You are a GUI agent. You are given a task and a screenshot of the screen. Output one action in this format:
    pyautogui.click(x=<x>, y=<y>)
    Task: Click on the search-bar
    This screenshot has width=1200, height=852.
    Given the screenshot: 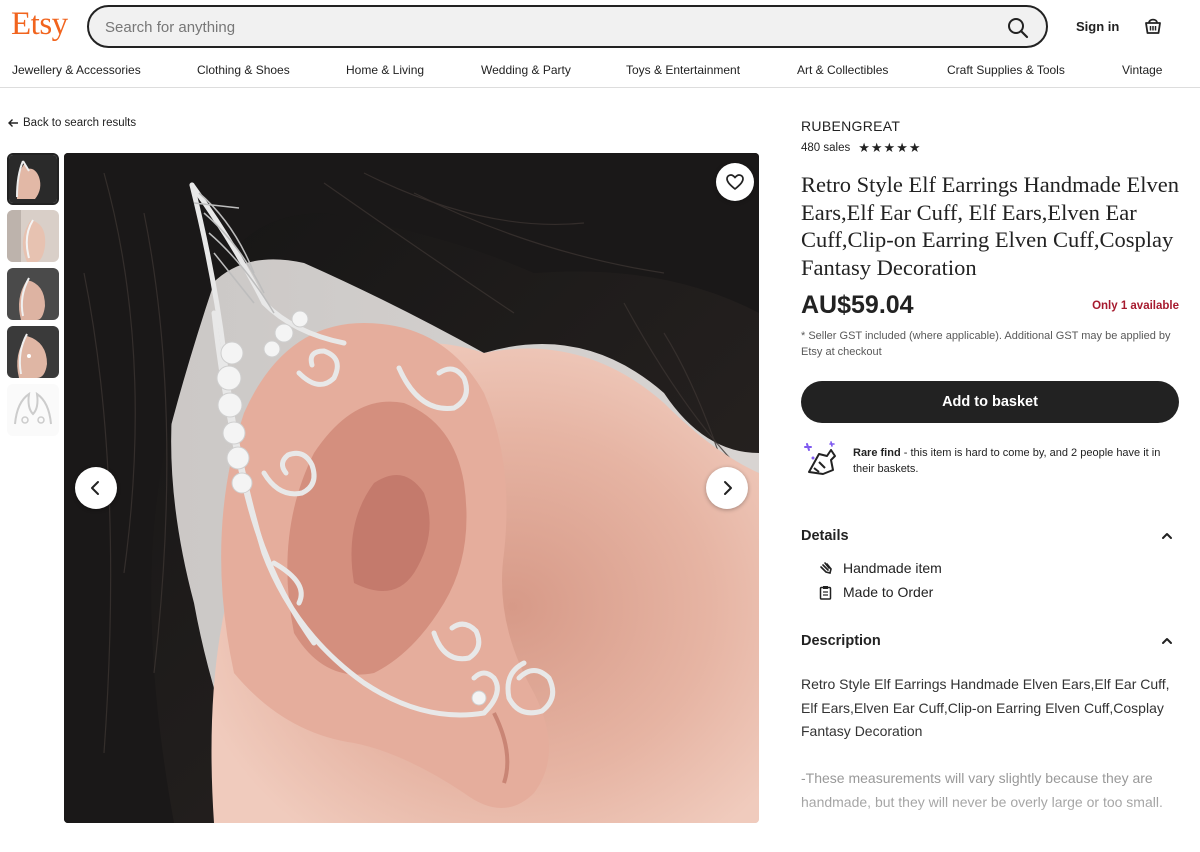 What is the action you would take?
    pyautogui.click(x=567, y=26)
    